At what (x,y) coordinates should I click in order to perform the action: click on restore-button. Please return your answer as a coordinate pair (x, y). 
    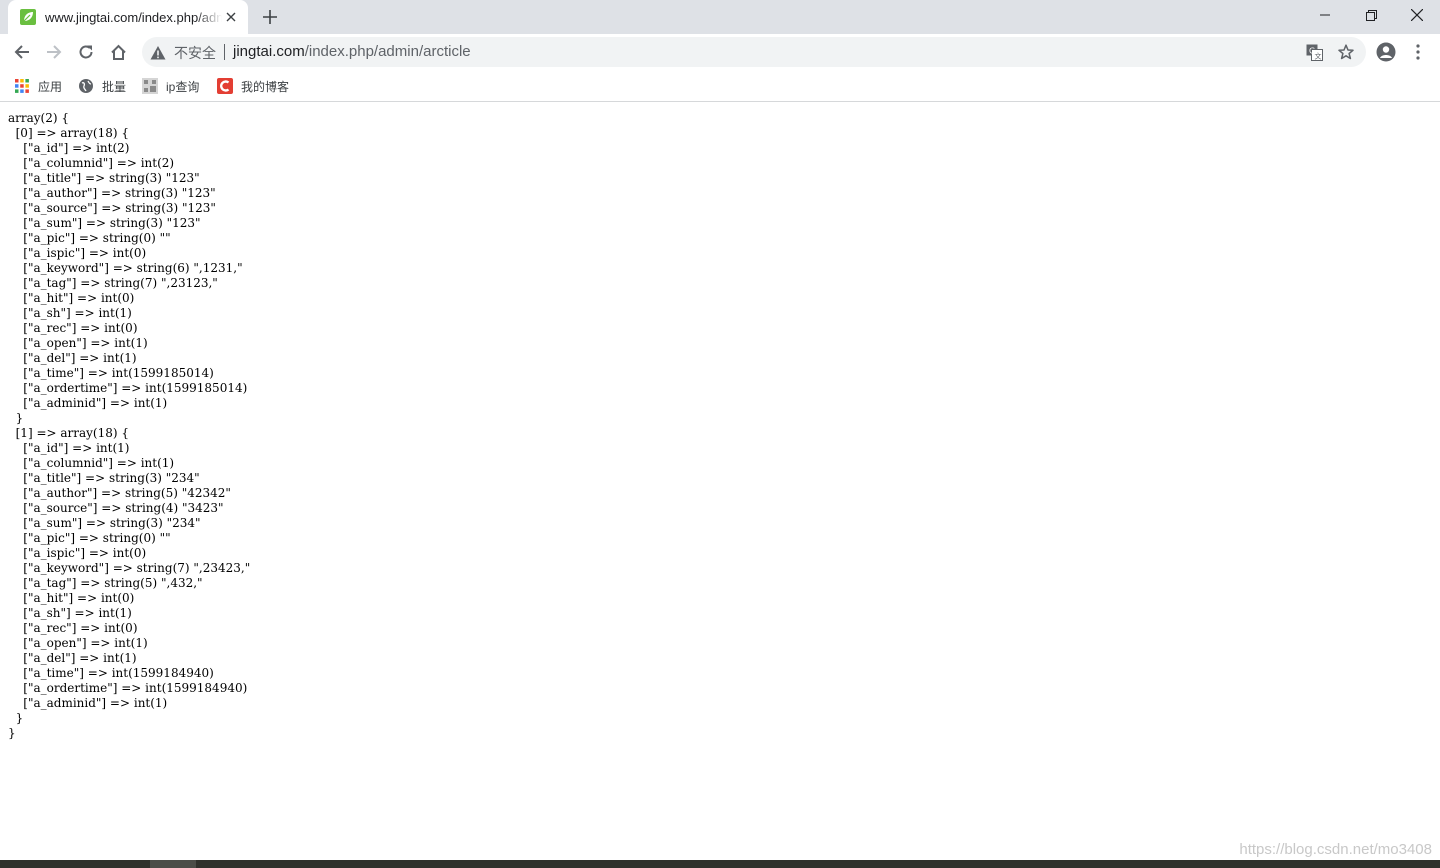
    Looking at the image, I should click on (1371, 15).